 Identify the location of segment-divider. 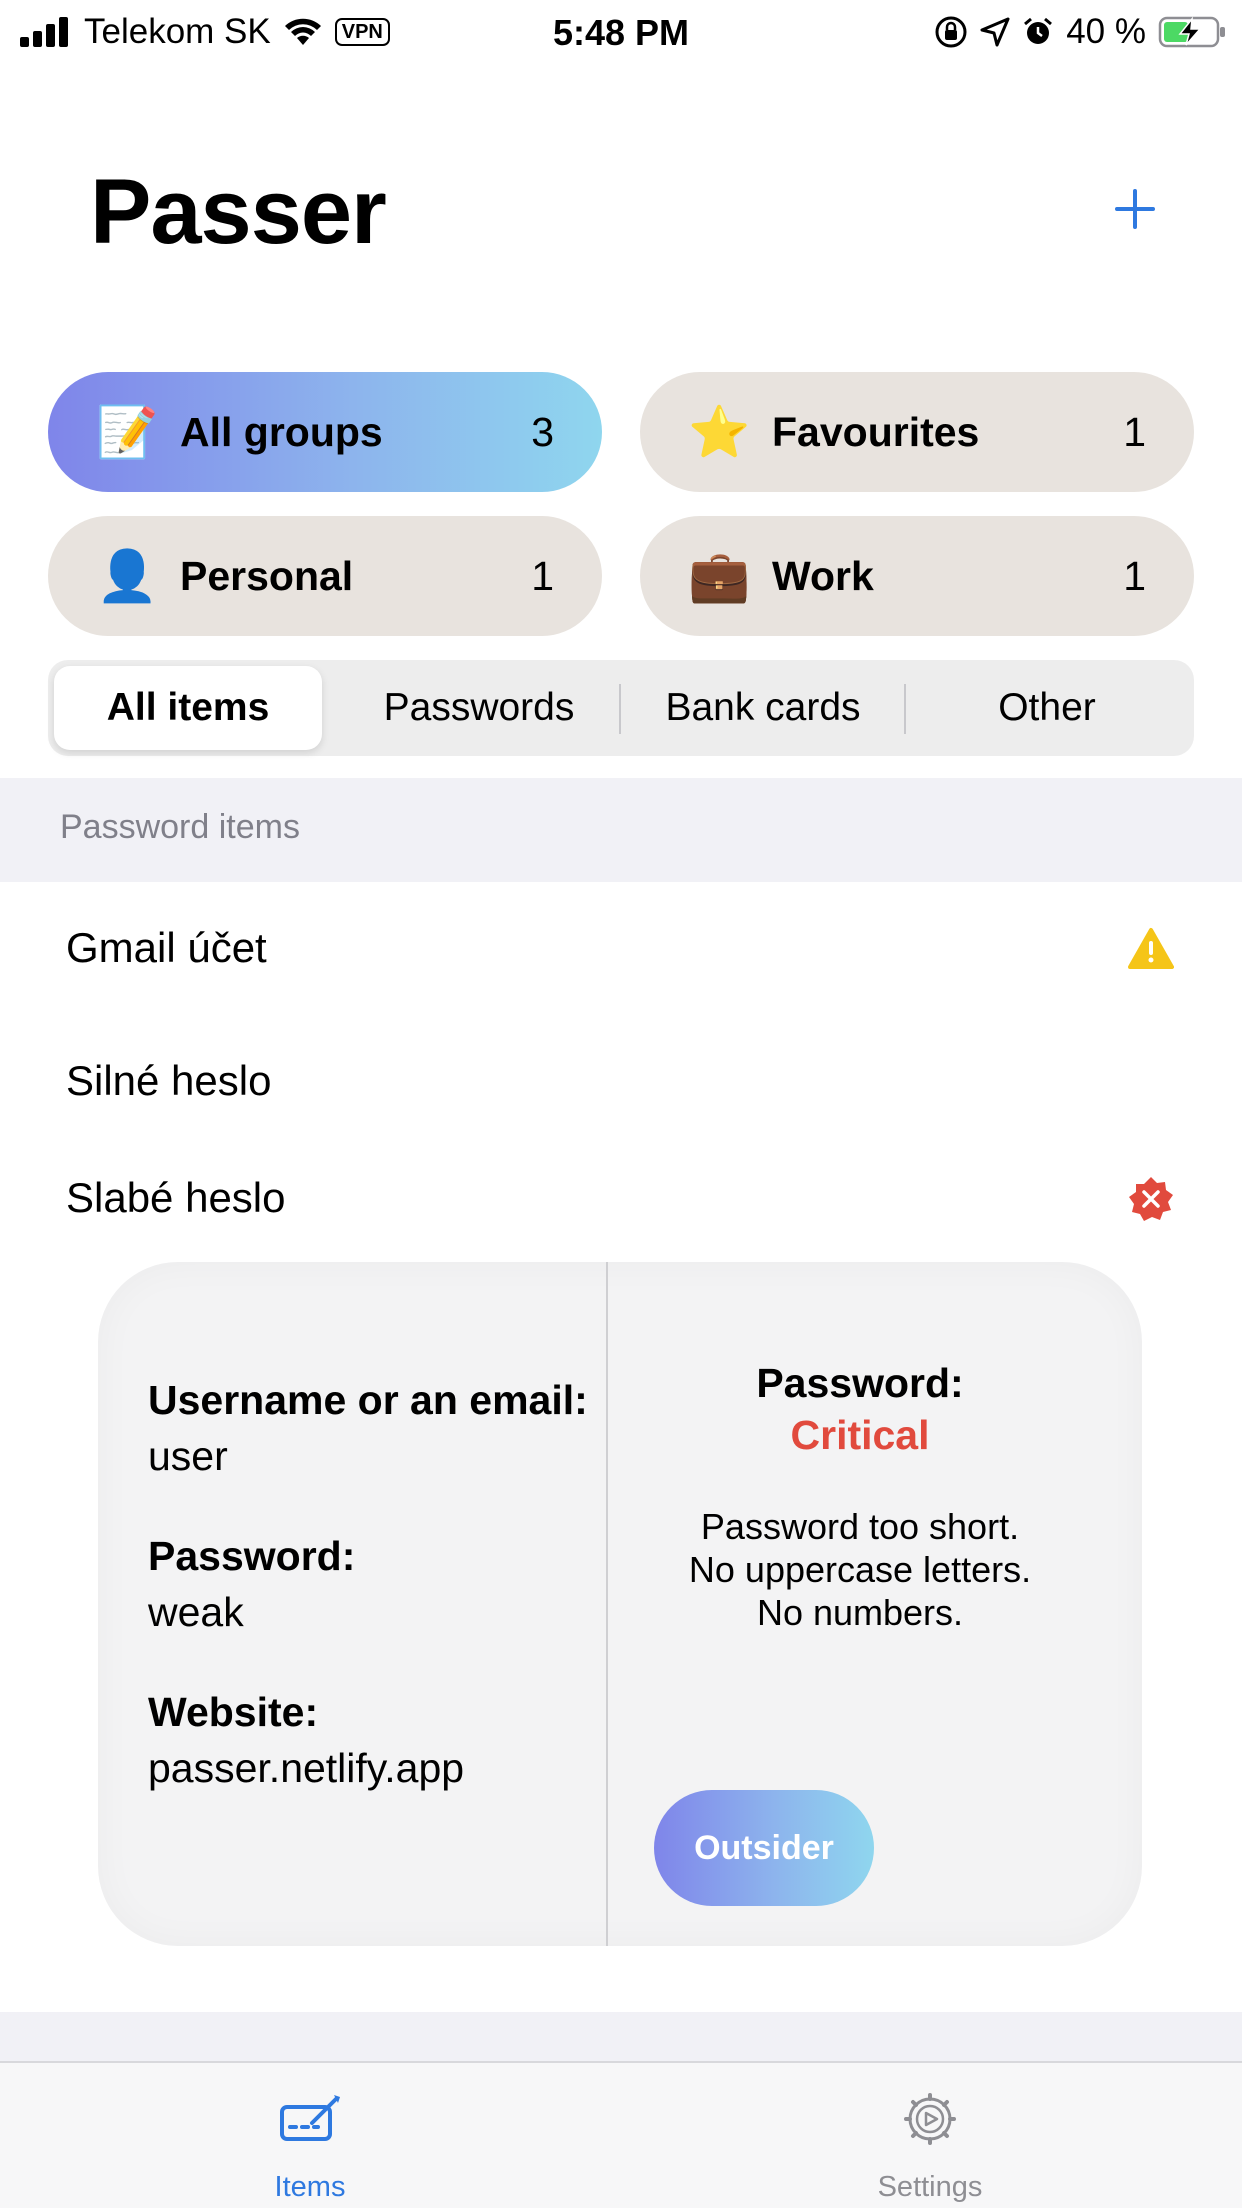
(620, 709).